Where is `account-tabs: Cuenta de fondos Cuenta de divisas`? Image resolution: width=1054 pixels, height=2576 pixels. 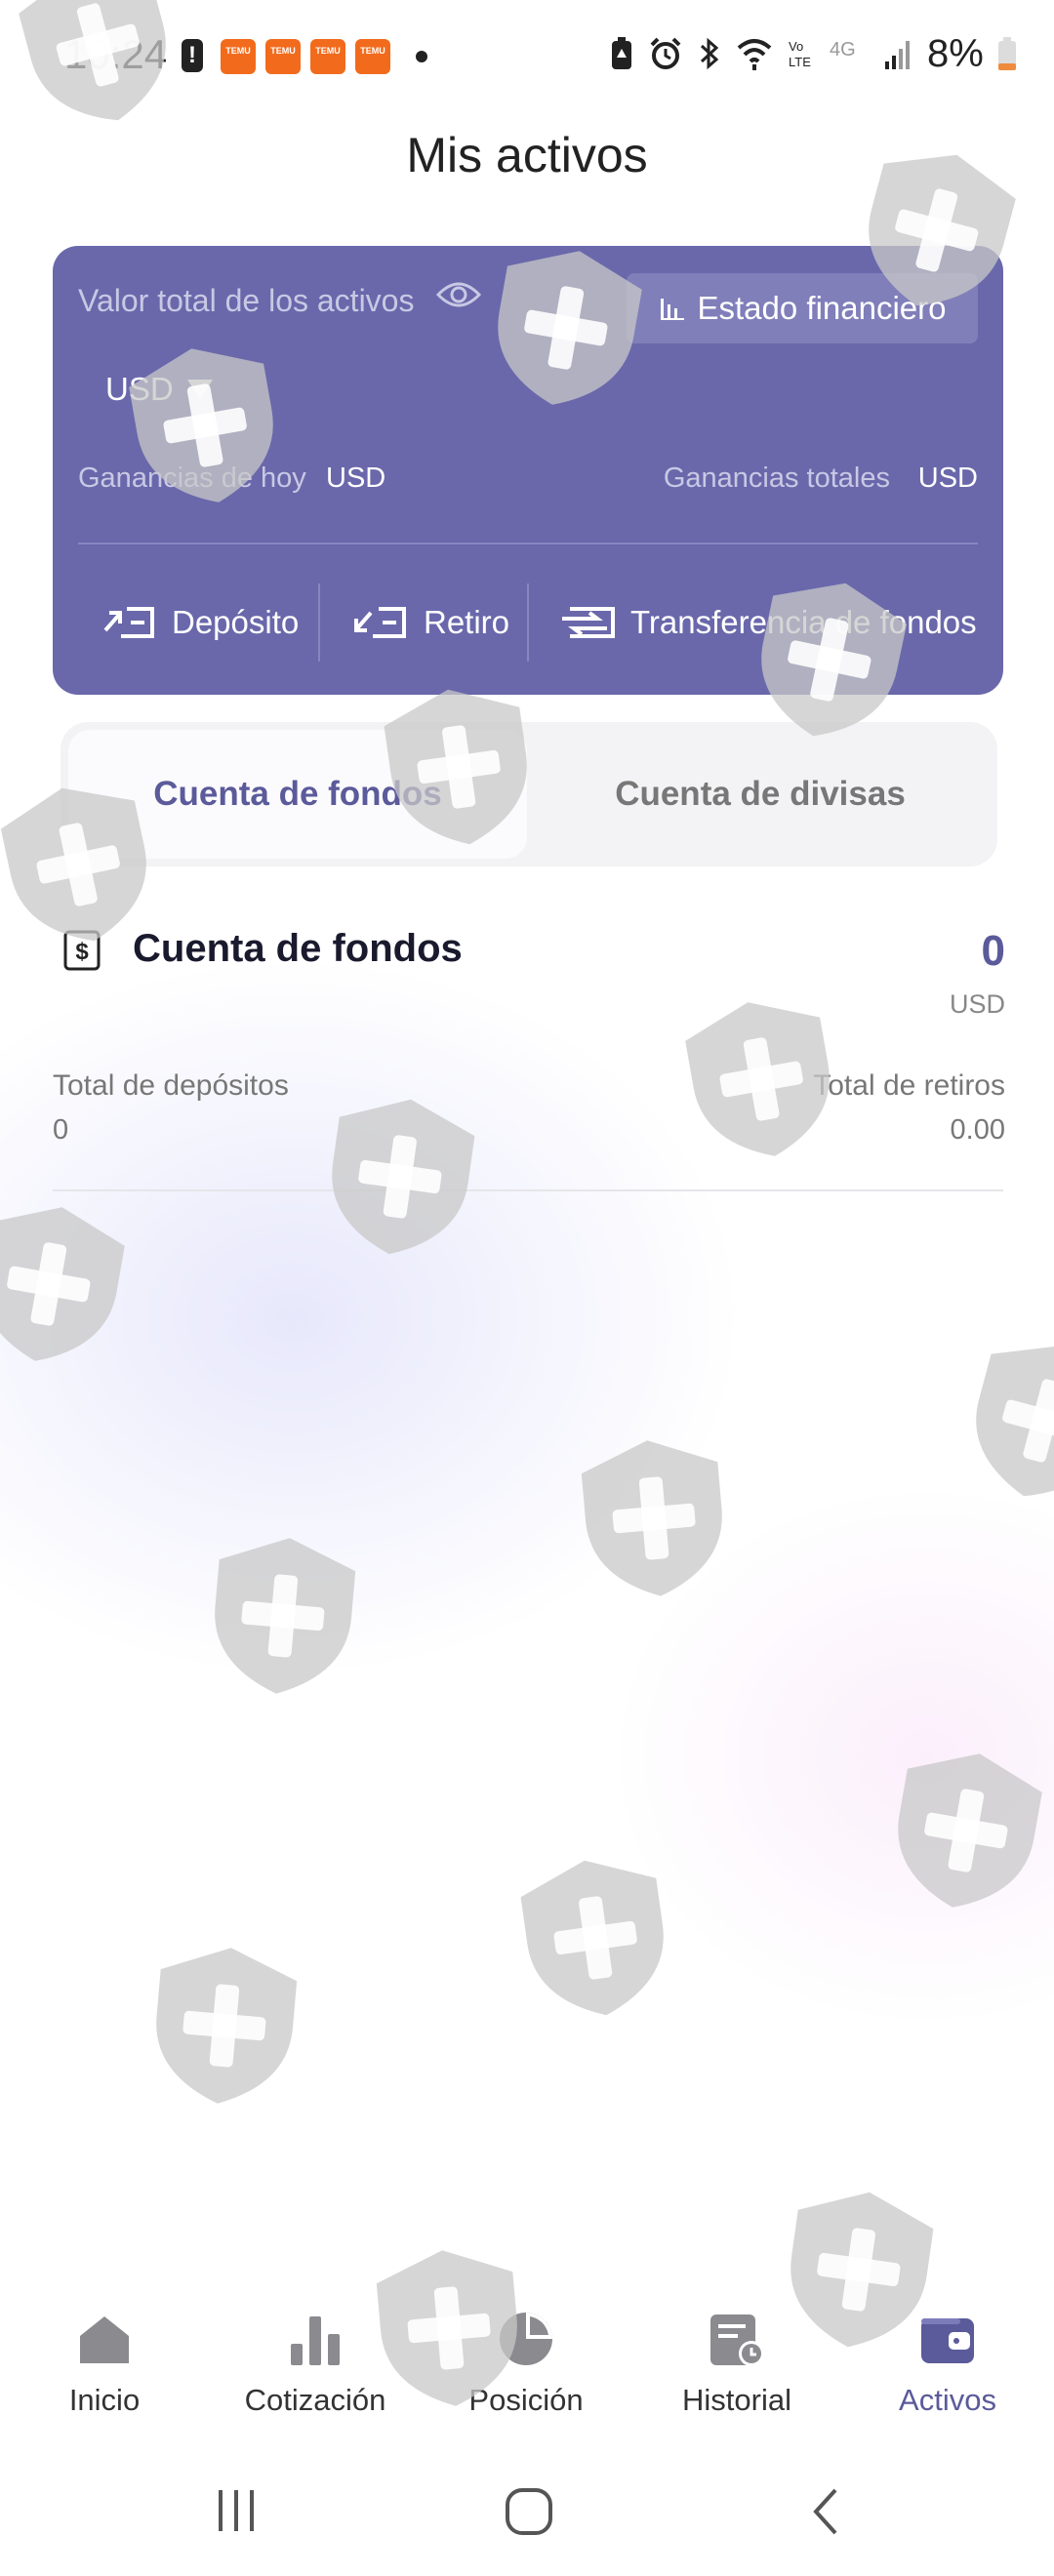
account-tabs: Cuenta de fondos Cuenta de divisas is located at coordinates (529, 794).